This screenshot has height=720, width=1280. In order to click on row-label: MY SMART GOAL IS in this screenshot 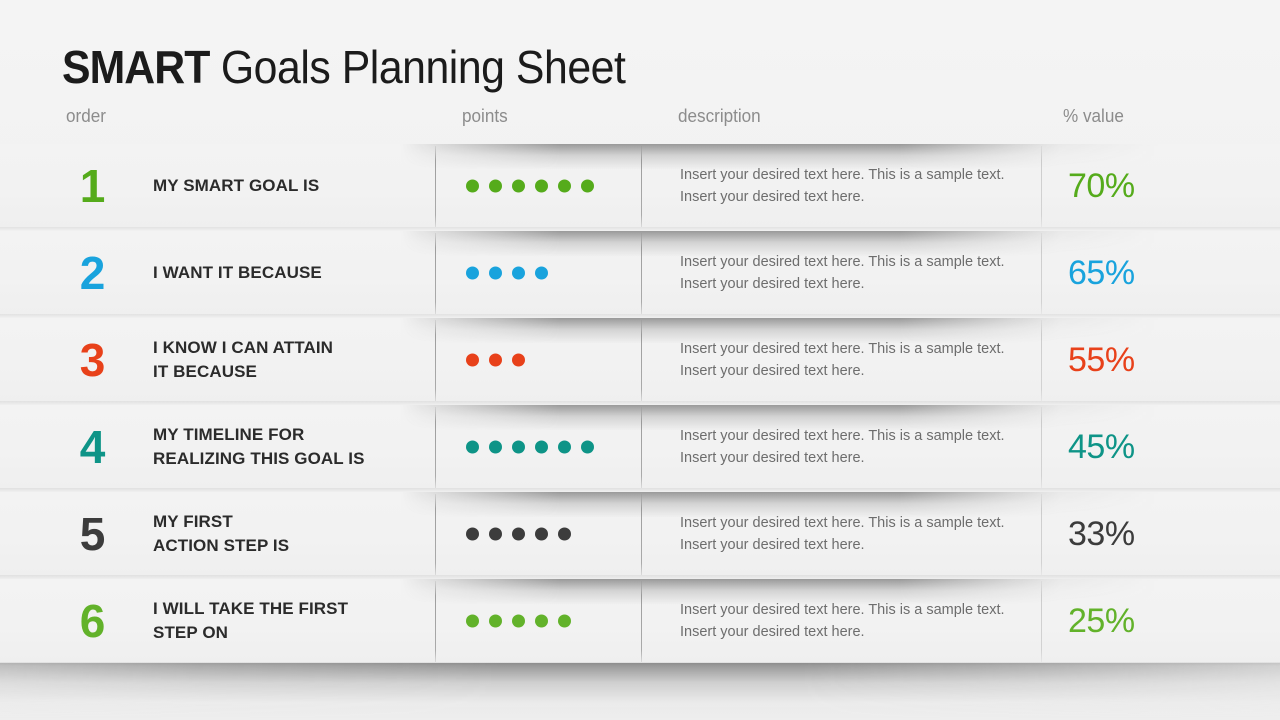, I will do `click(290, 186)`.